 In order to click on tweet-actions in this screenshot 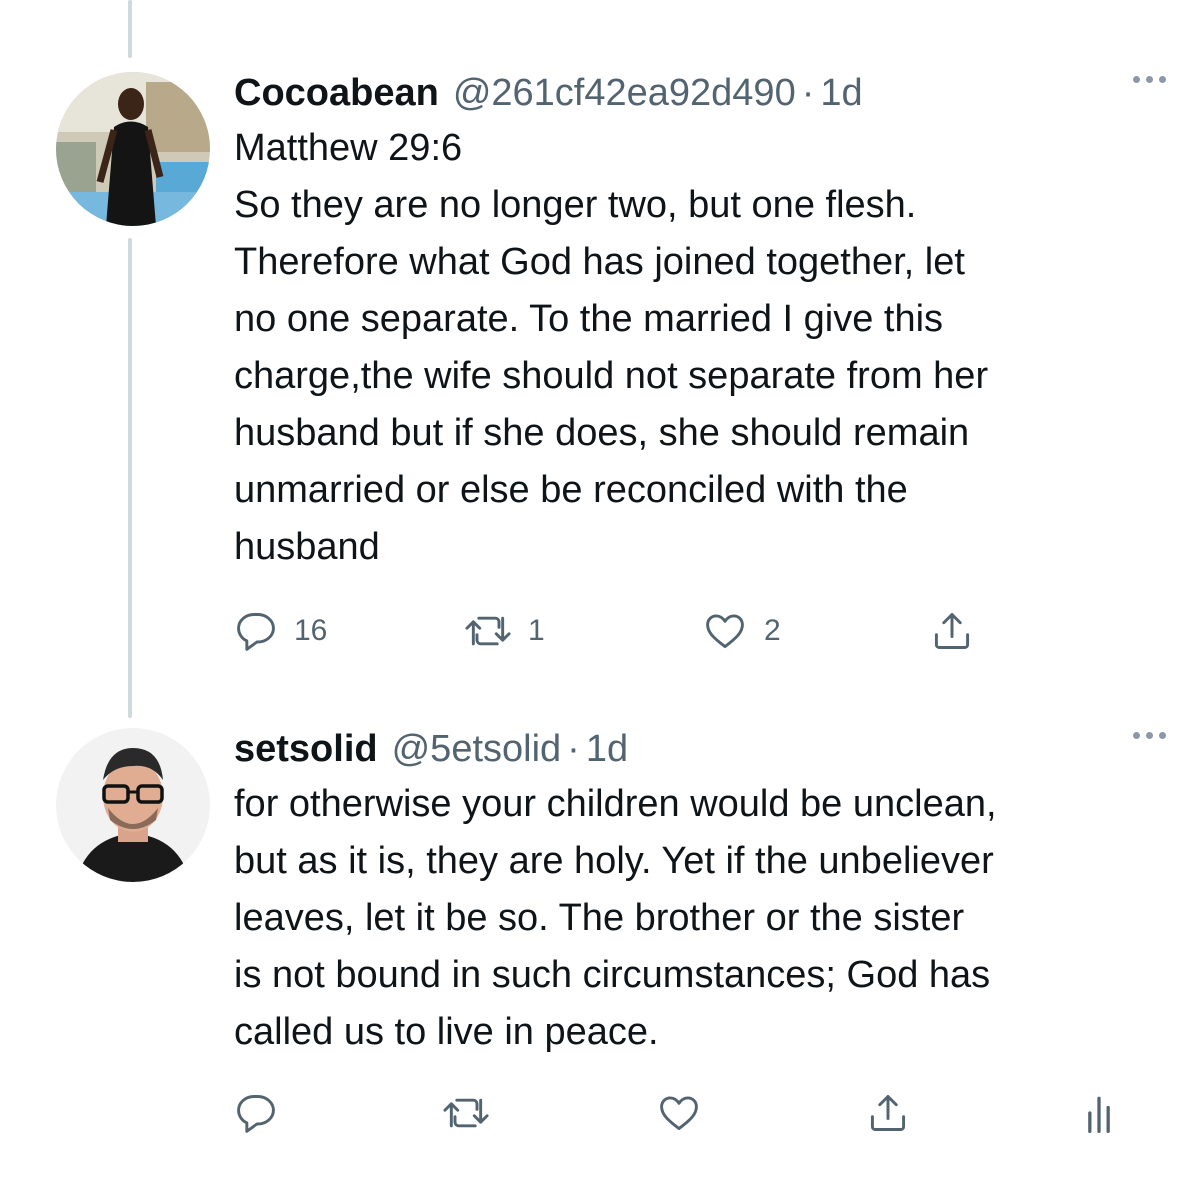, I will do `click(684, 1113)`.